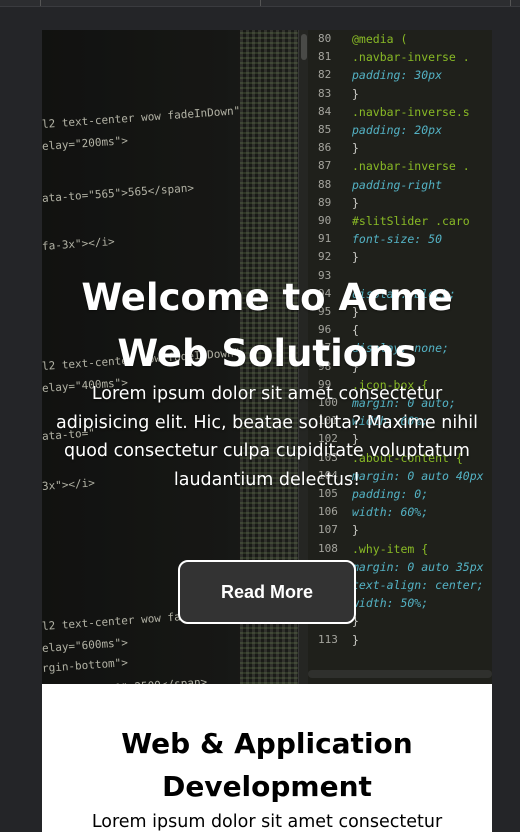 This screenshot has height=832, width=520. I want to click on hero-title: Welcome to Acme Web Solutions, so click(267, 325).